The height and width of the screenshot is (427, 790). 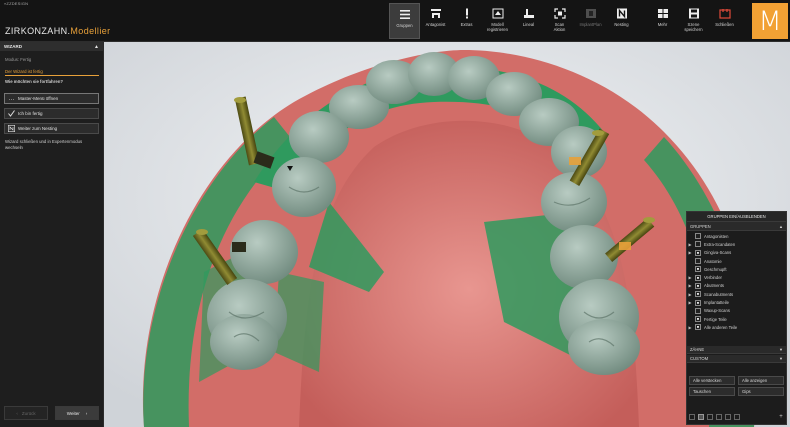 I want to click on zirkonzahn-logo: M, so click(x=770, y=21).